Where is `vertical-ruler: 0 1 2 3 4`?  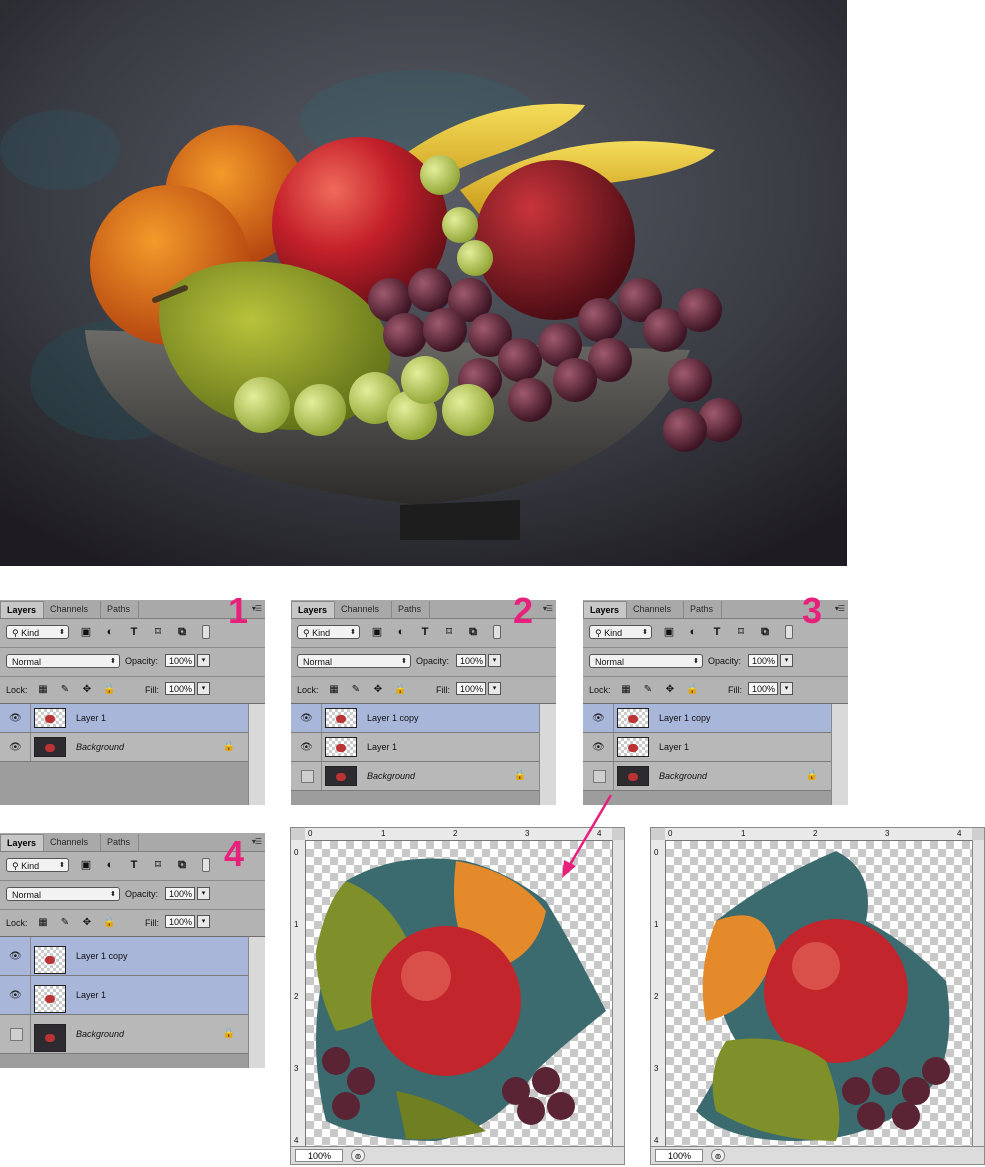 vertical-ruler: 0 1 2 3 4 is located at coordinates (298, 993).